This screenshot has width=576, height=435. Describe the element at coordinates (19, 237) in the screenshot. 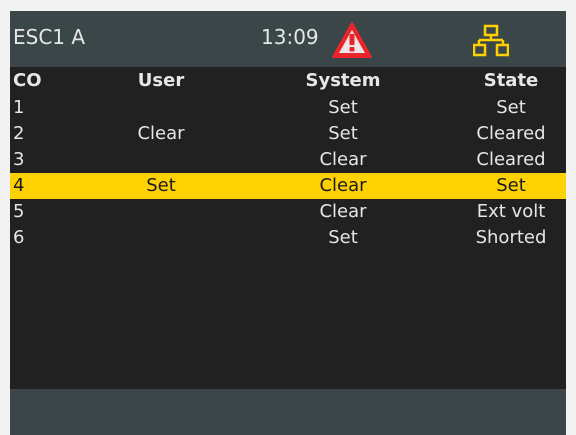

I see `co-number: 6` at that location.